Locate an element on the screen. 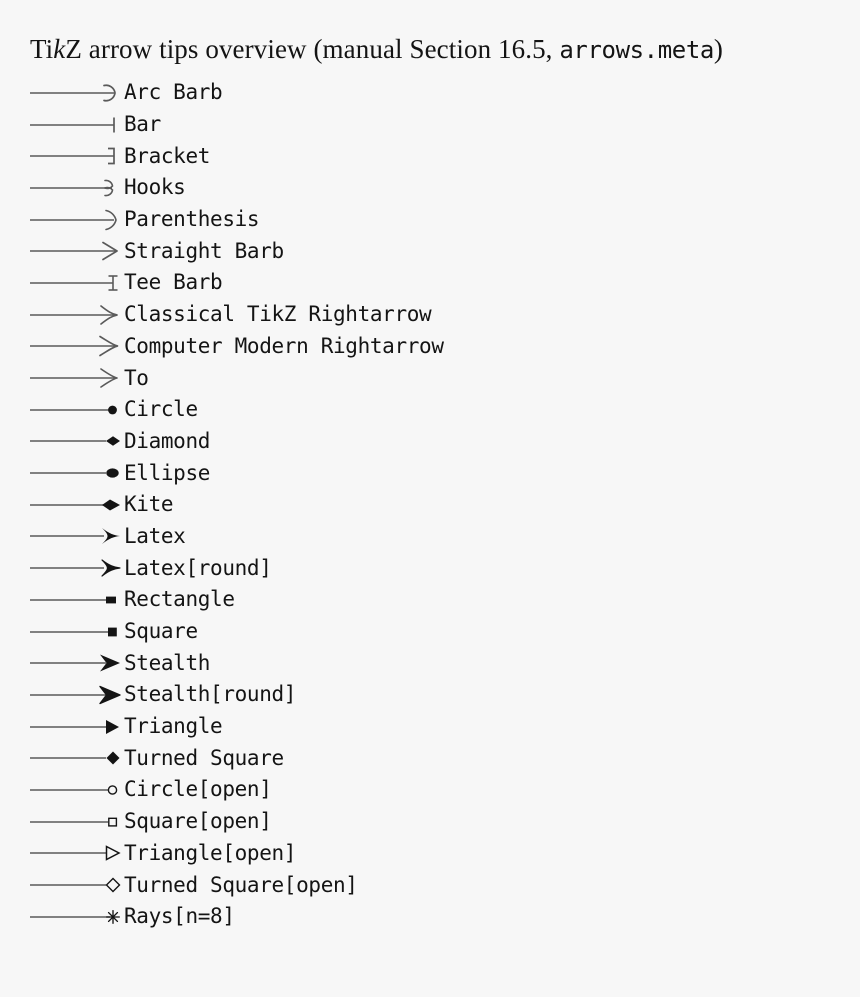  arrow-tip-row: Classical TikZ Rightarrow is located at coordinates (430, 315).